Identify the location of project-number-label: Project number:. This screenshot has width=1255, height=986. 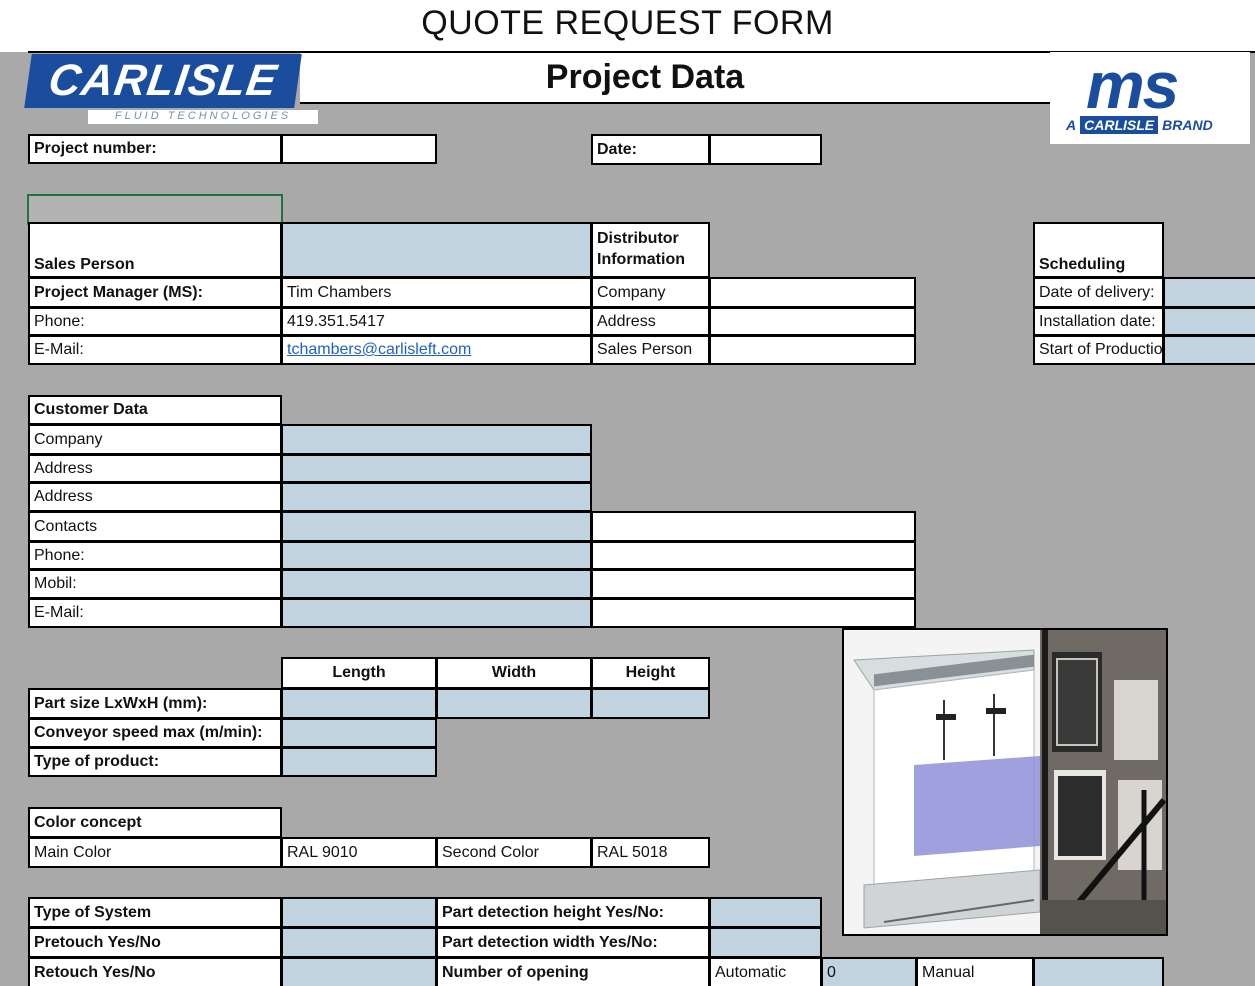
(155, 149).